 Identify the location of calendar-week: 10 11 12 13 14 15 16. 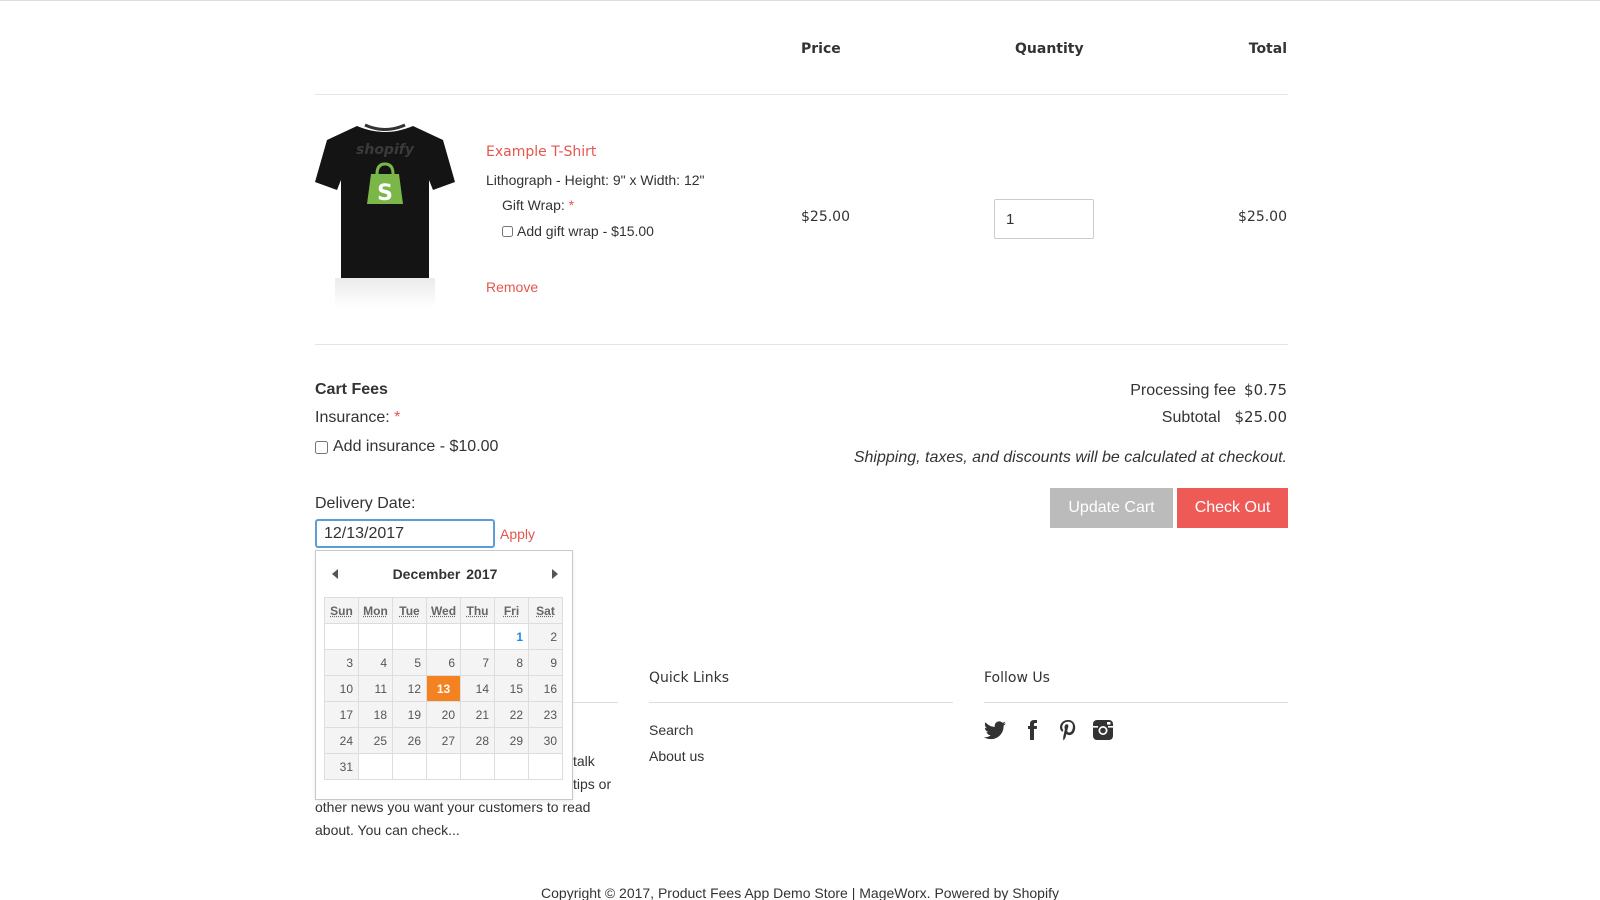
(443, 688).